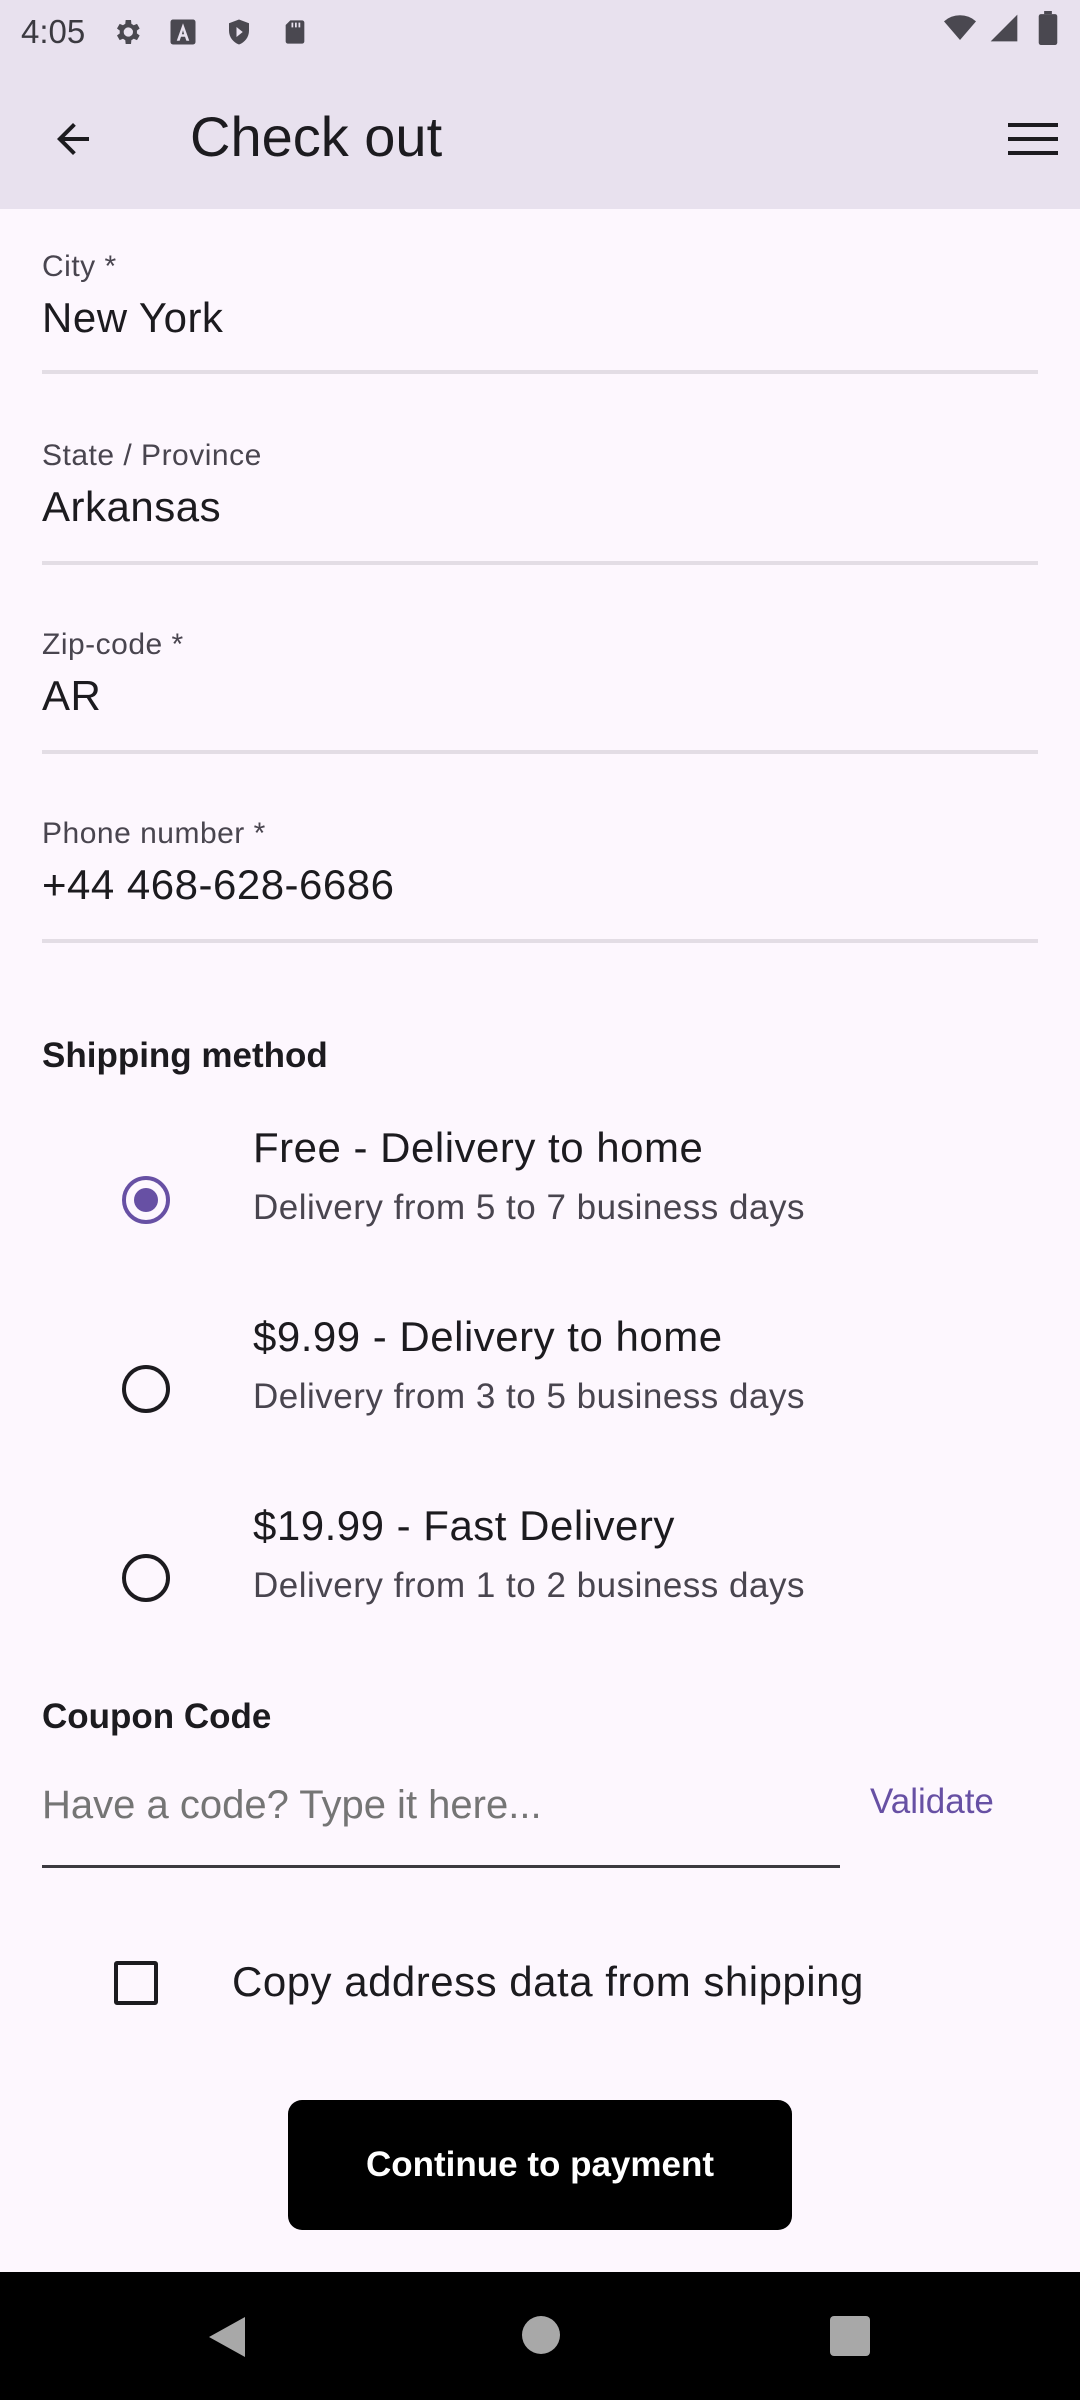 This screenshot has height=2400, width=1080. What do you see at coordinates (1048, 28) in the screenshot?
I see `battery-icon` at bounding box center [1048, 28].